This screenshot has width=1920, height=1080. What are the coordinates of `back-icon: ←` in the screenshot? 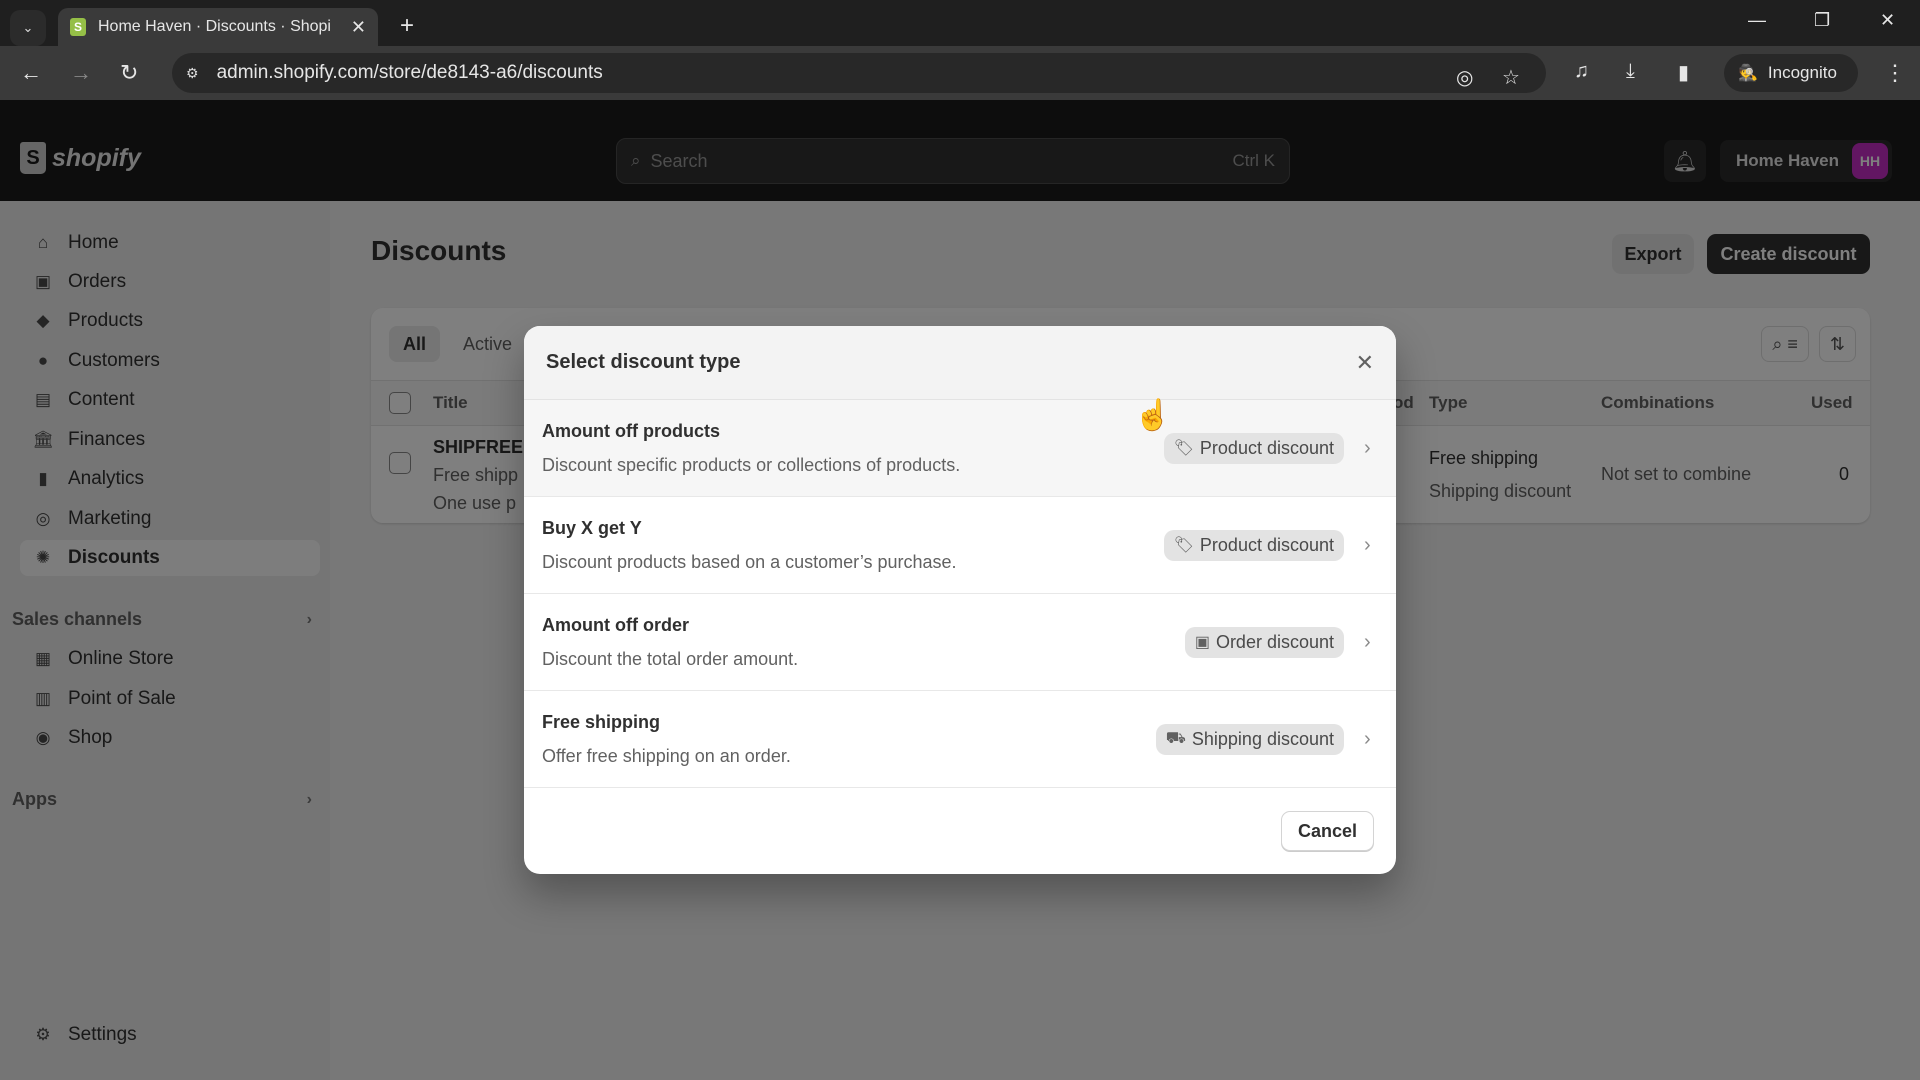 It's located at (31, 73).